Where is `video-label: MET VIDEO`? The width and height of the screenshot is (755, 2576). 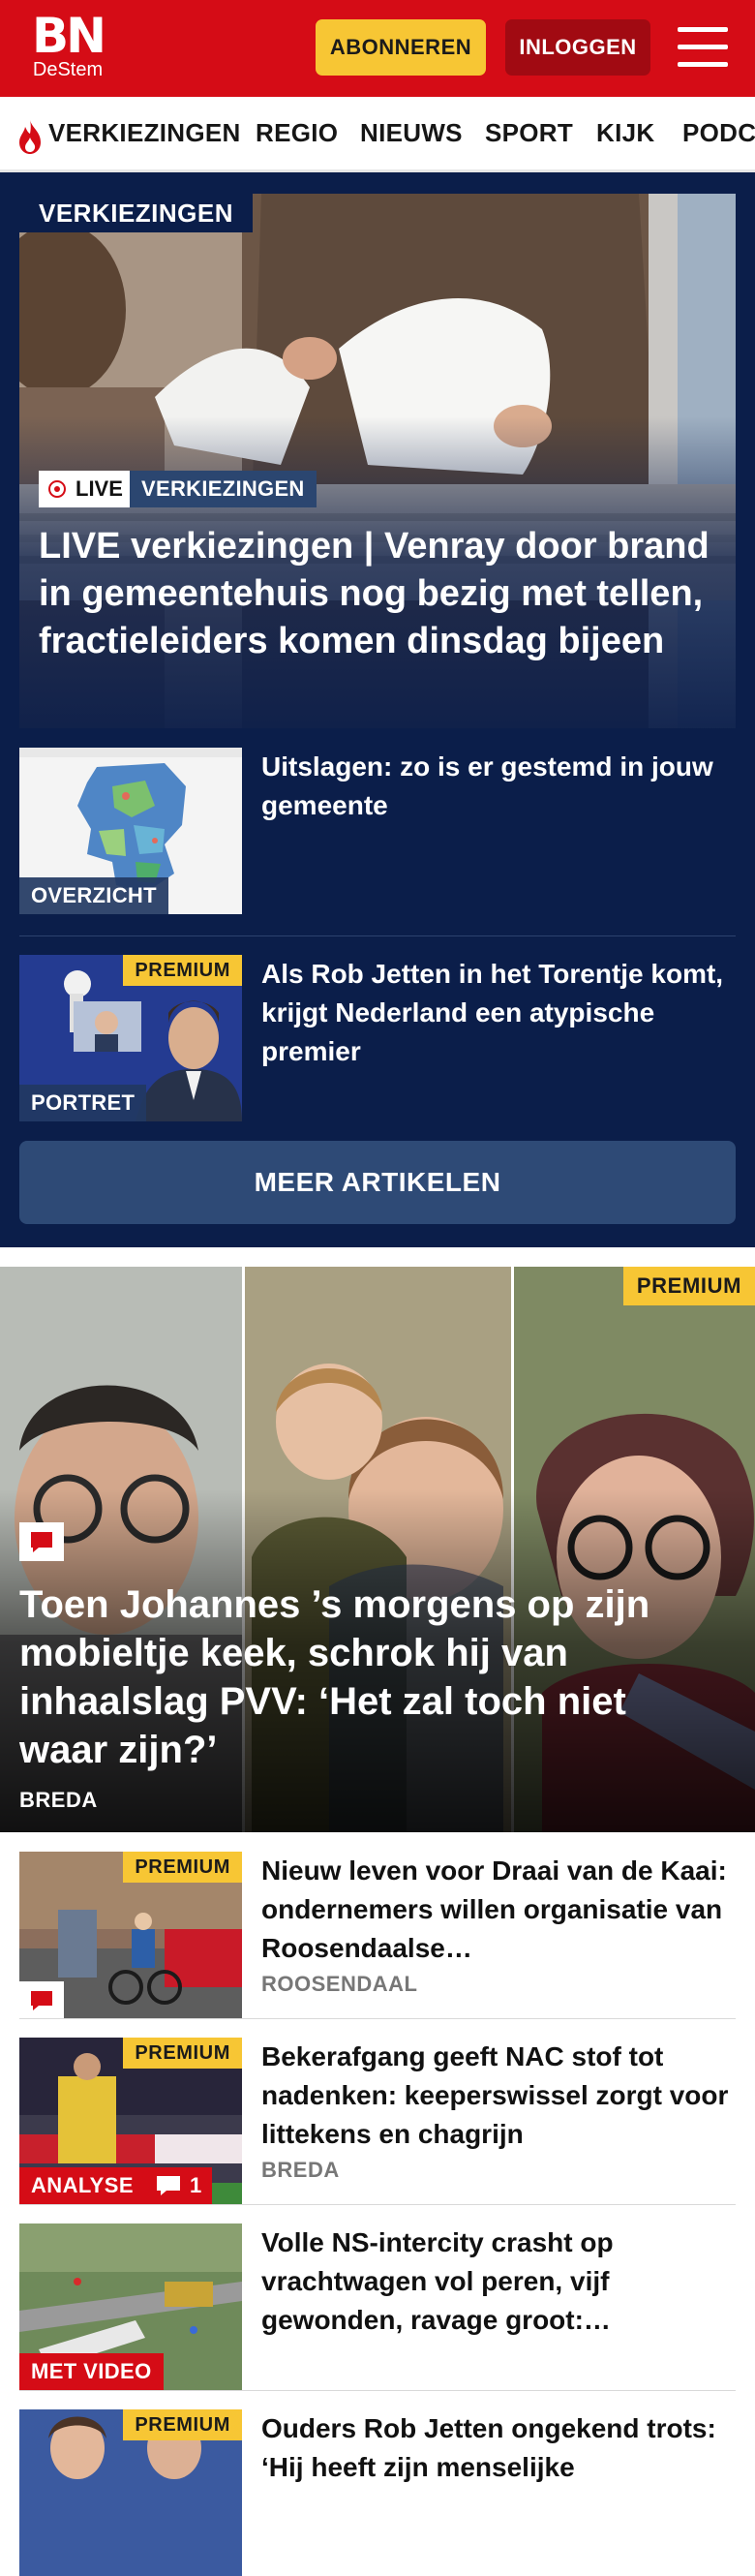
video-label: MET VIDEO is located at coordinates (91, 2371).